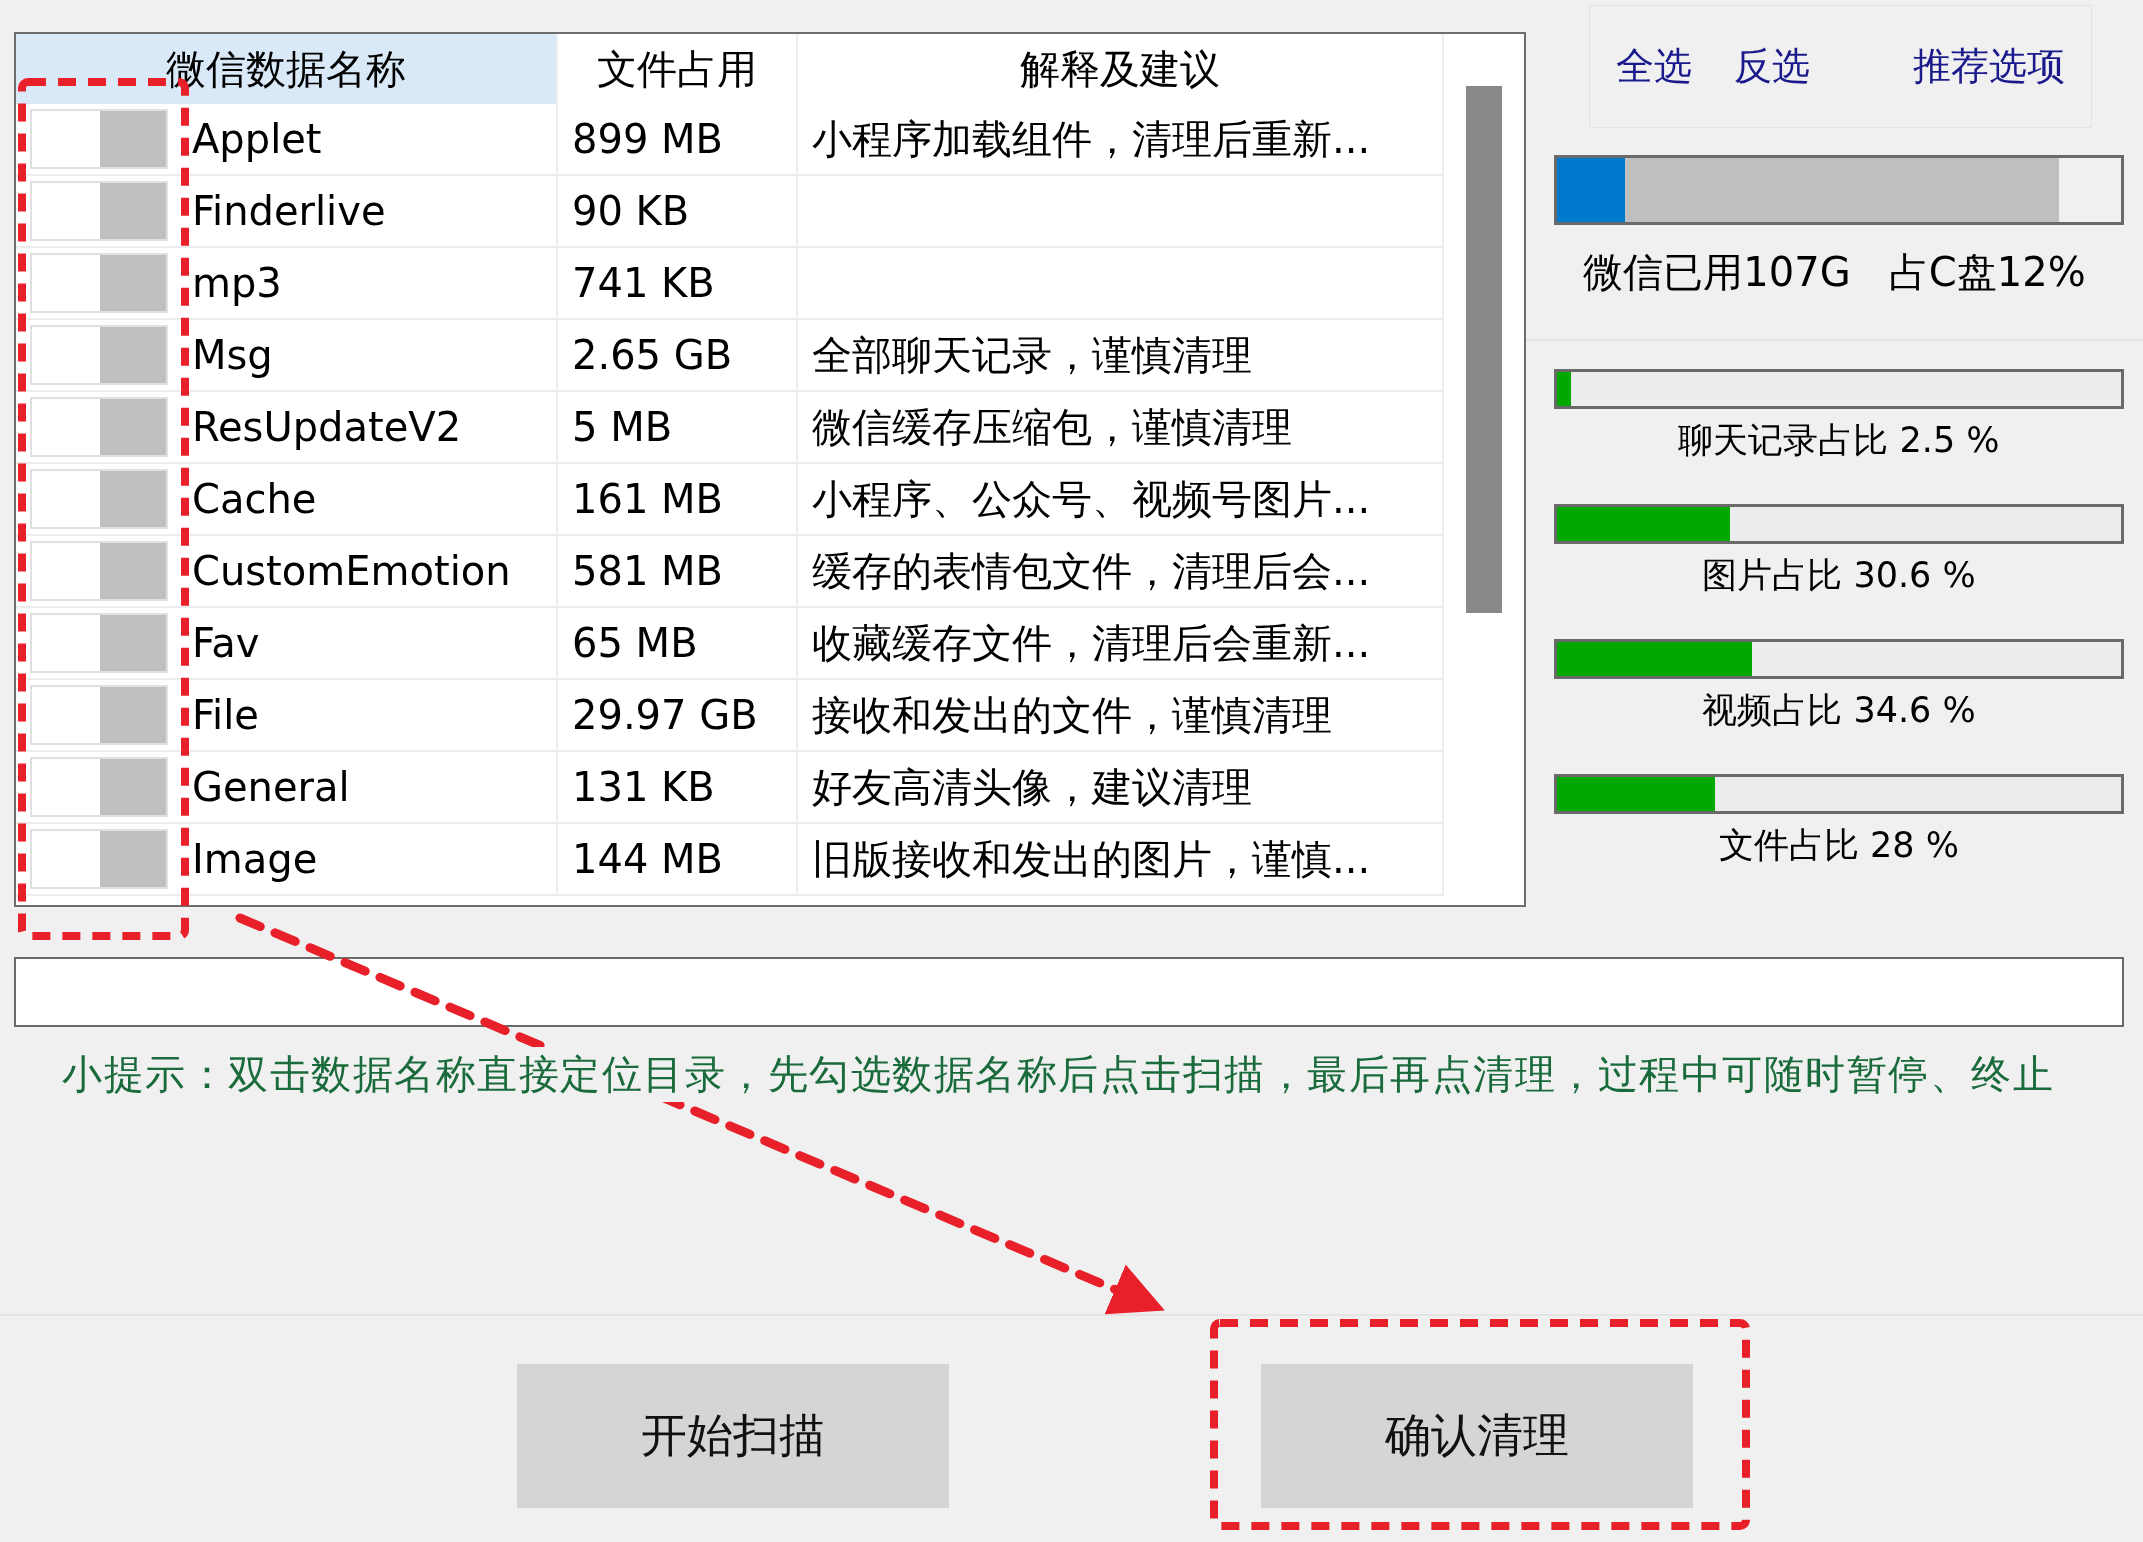  Describe the element at coordinates (1839, 575) in the screenshot. I see `progress-label: 图片占比 30.6 %` at that location.